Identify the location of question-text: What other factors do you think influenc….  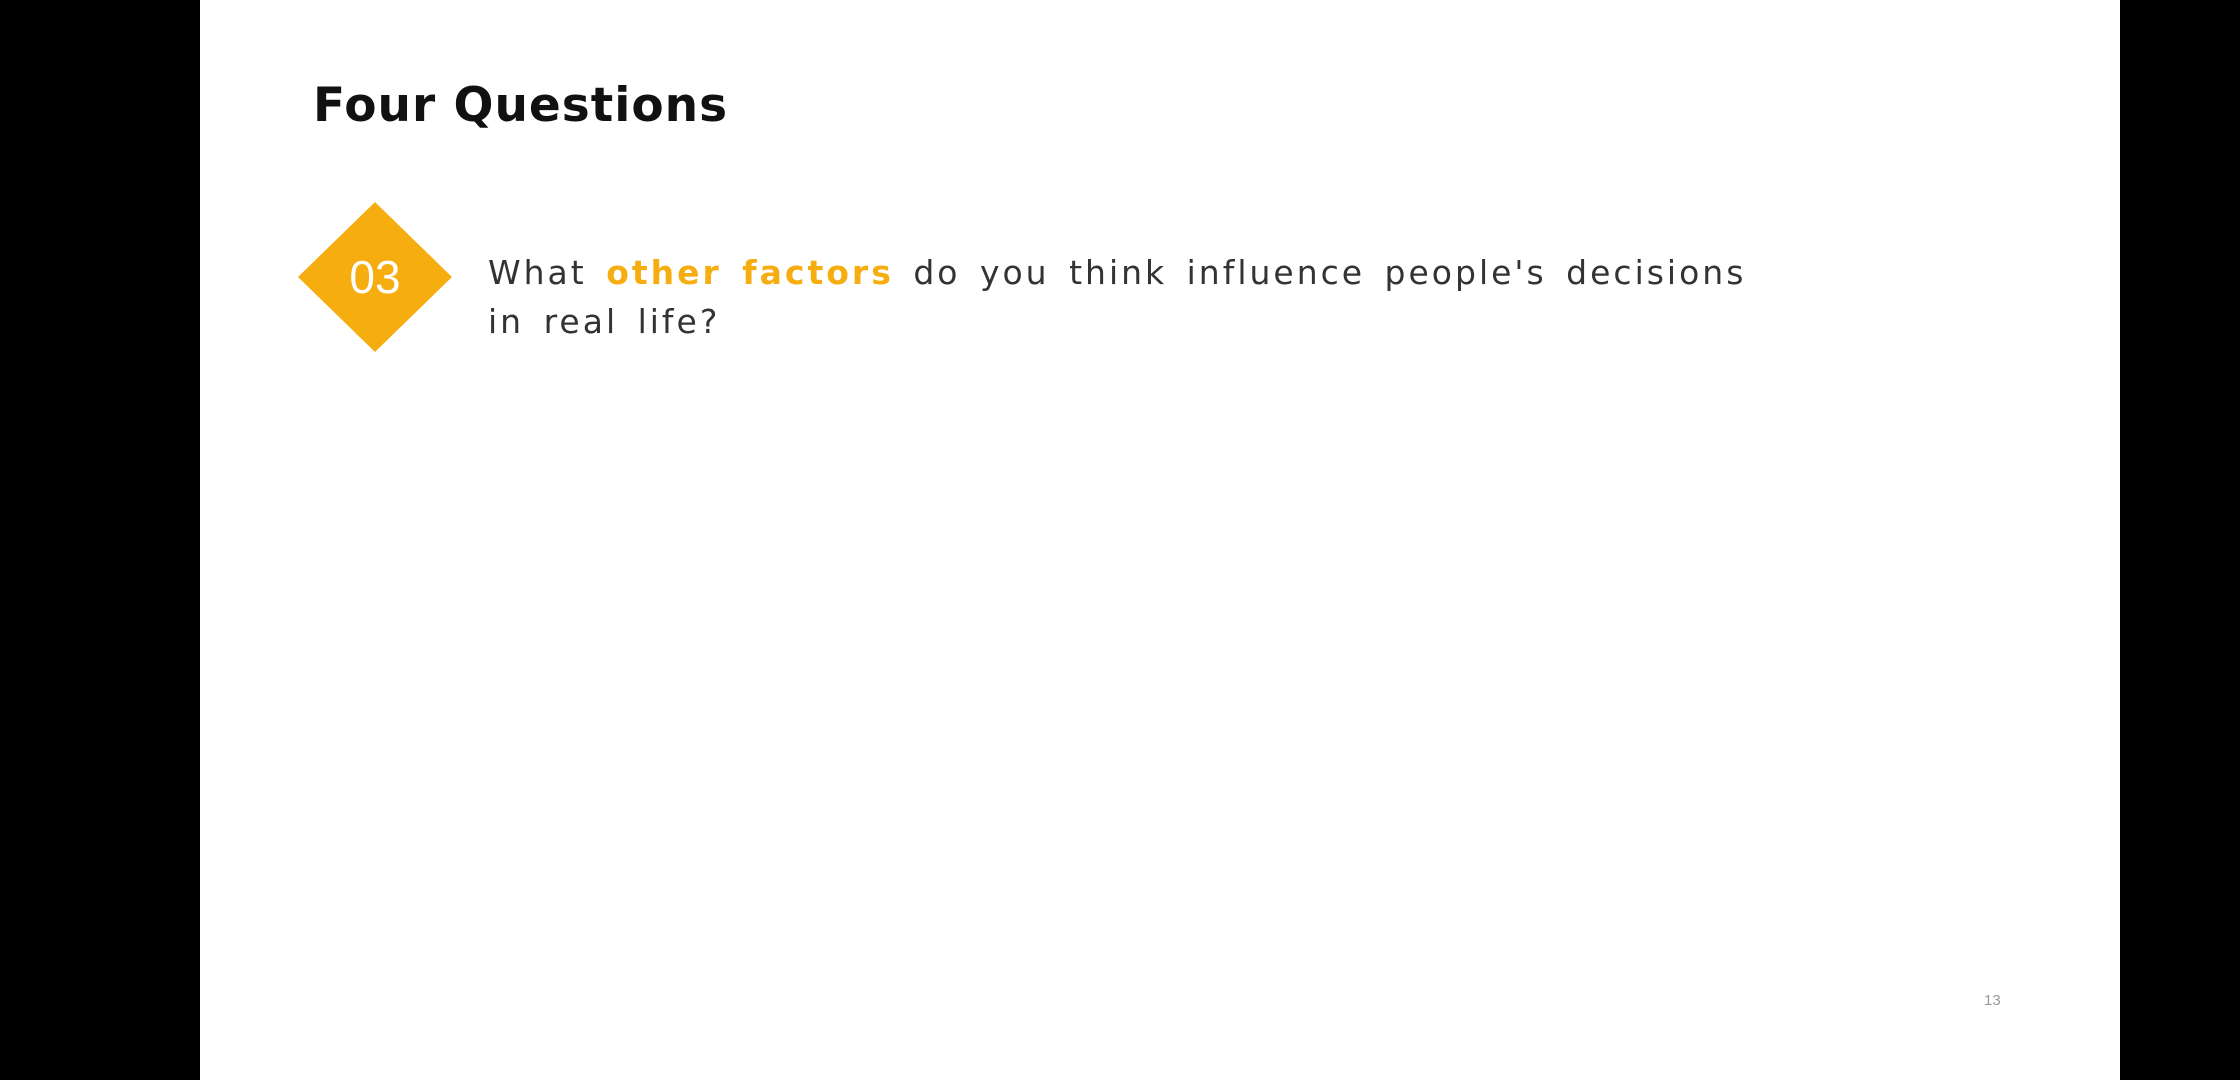
(1138, 297).